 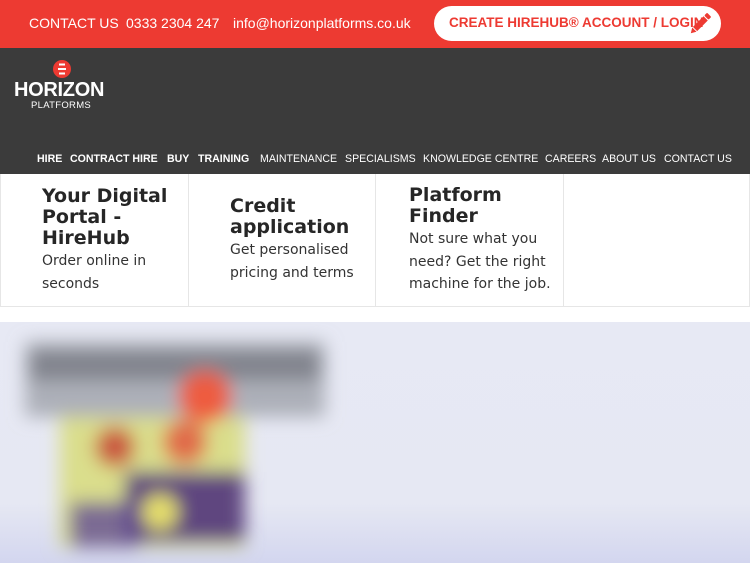 What do you see at coordinates (570, 159) in the screenshot?
I see `nav-item-careers: CAREERS` at bounding box center [570, 159].